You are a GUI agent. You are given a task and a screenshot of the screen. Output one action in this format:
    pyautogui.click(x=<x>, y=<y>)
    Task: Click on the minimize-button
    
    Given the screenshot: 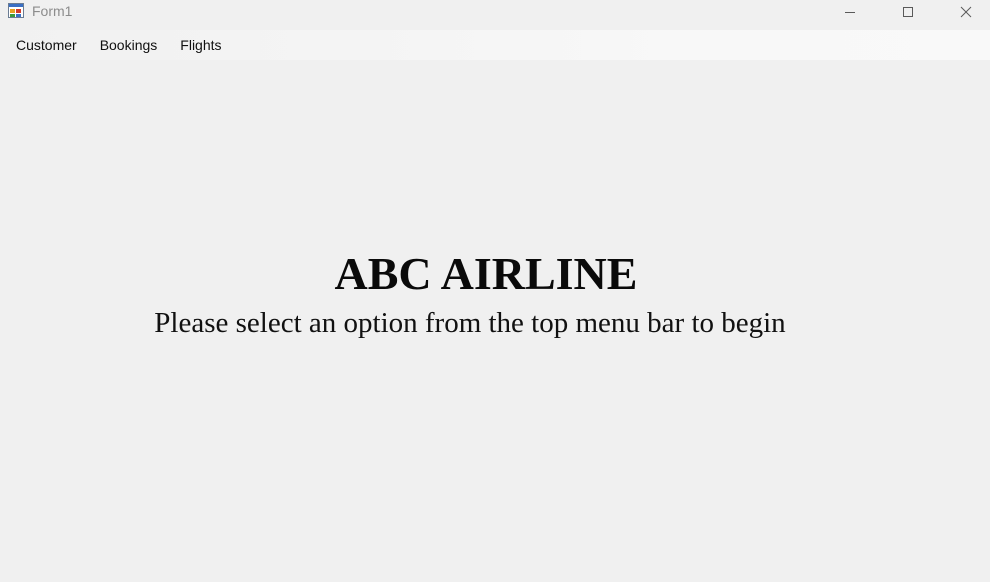 What is the action you would take?
    pyautogui.click(x=850, y=12)
    